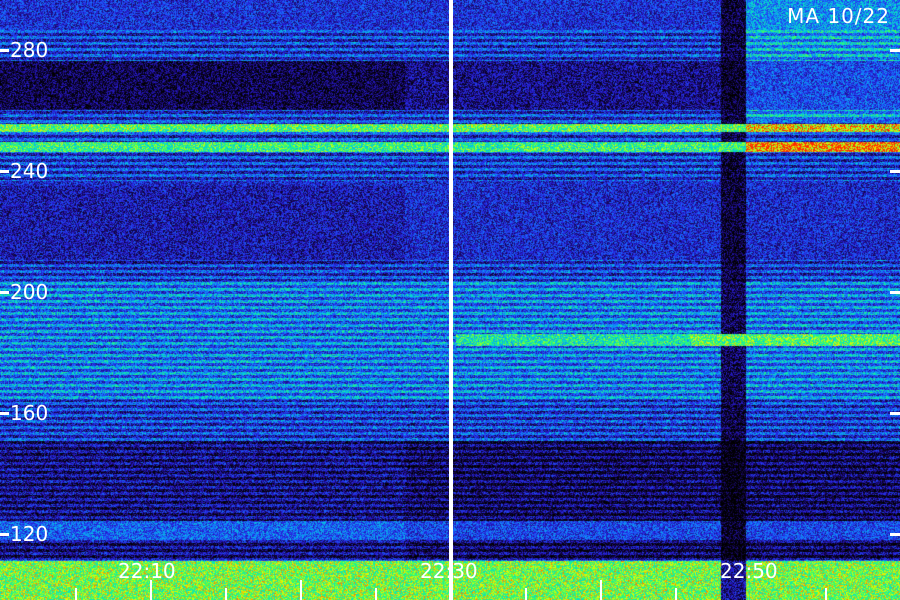 The height and width of the screenshot is (600, 900). Describe the element at coordinates (29, 413) in the screenshot. I see `y-tick-label-160: 160` at that location.